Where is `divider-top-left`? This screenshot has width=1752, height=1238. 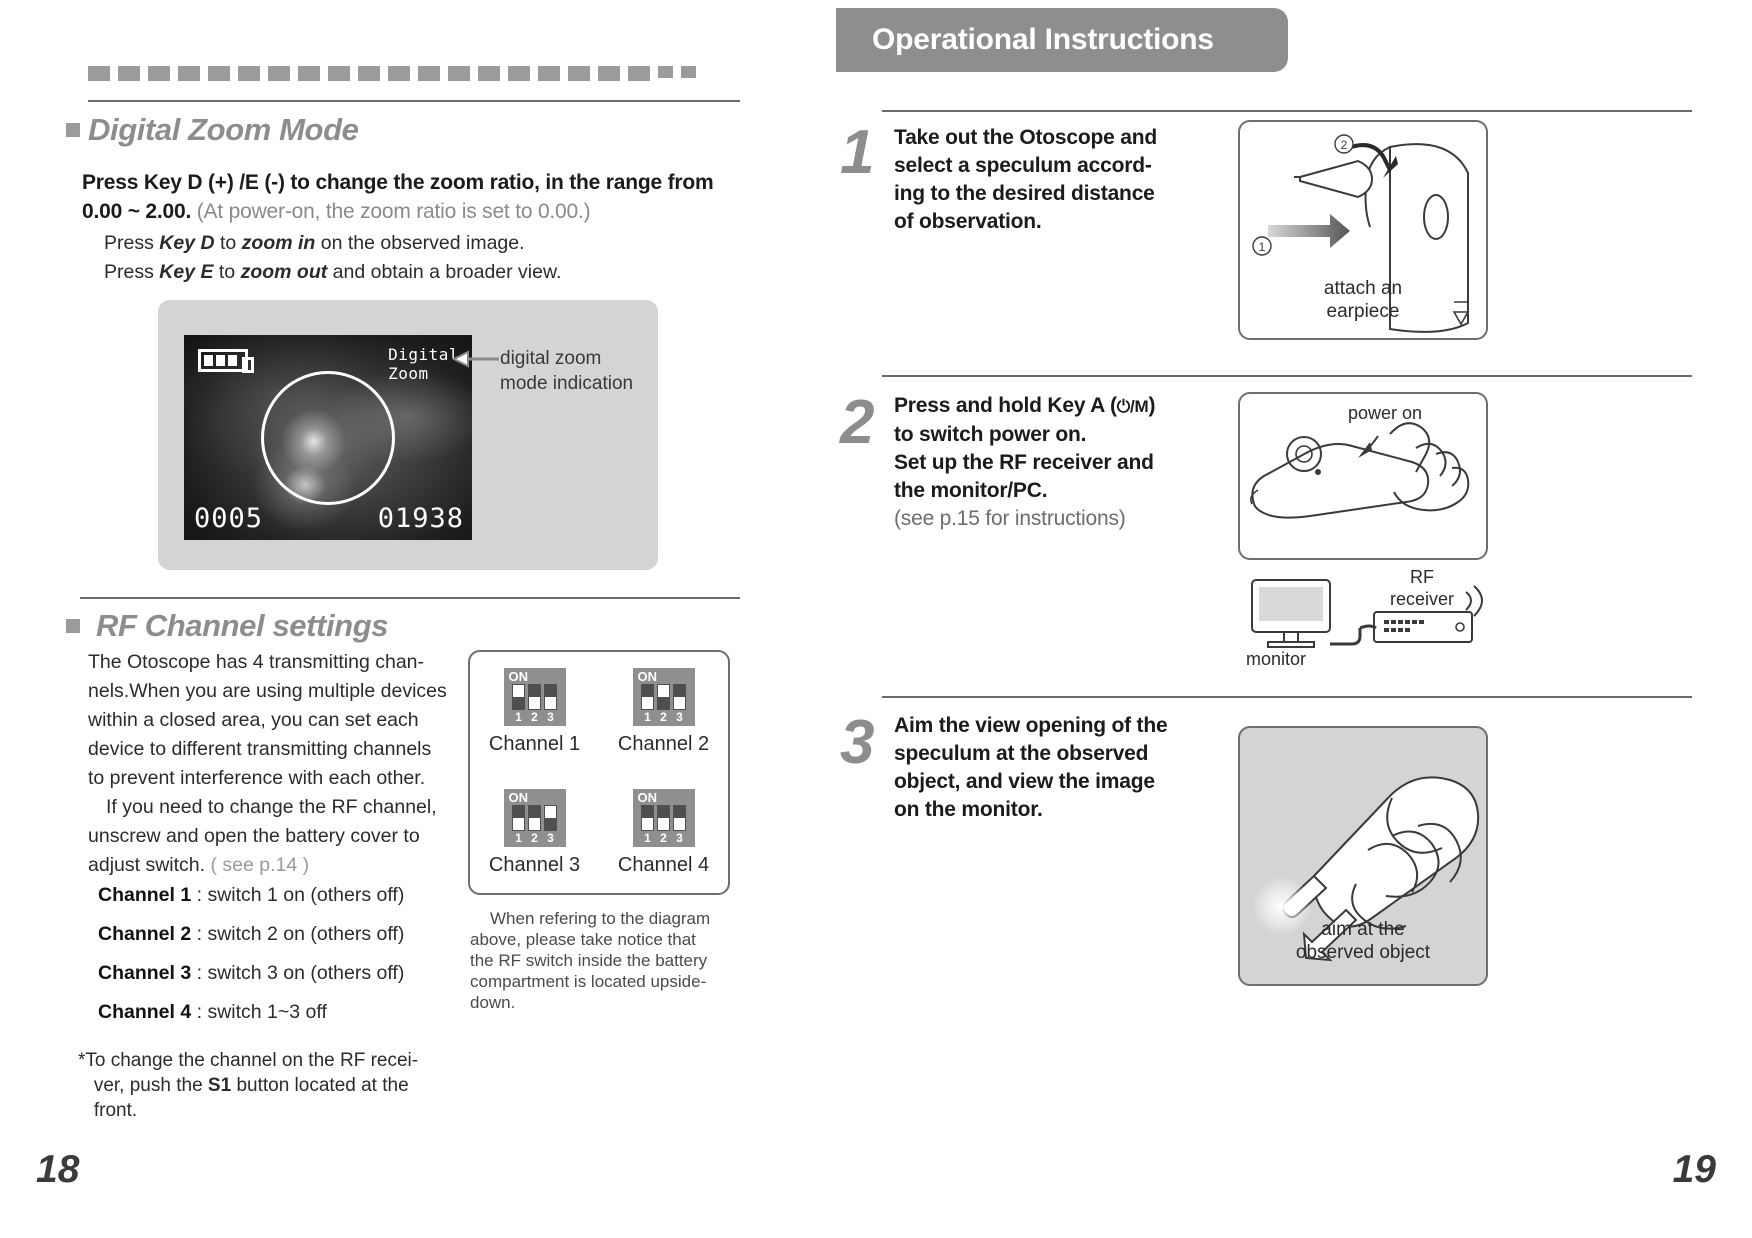 divider-top-left is located at coordinates (414, 101).